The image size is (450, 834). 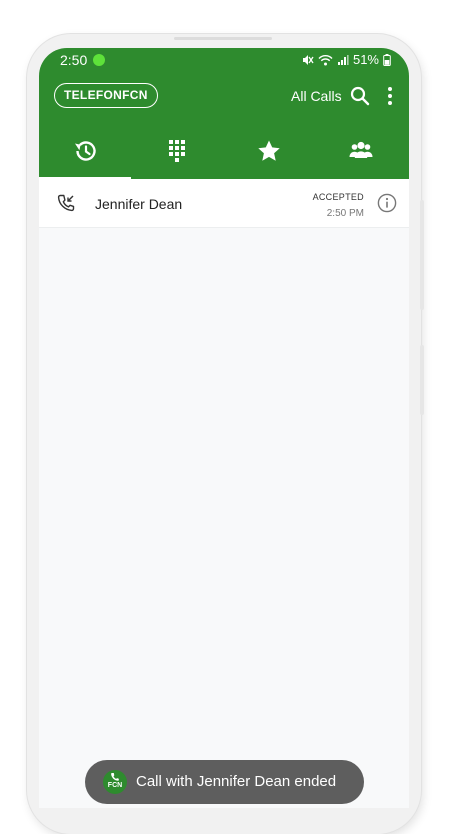 What do you see at coordinates (74, 60) in the screenshot?
I see `status-time: 2:50` at bounding box center [74, 60].